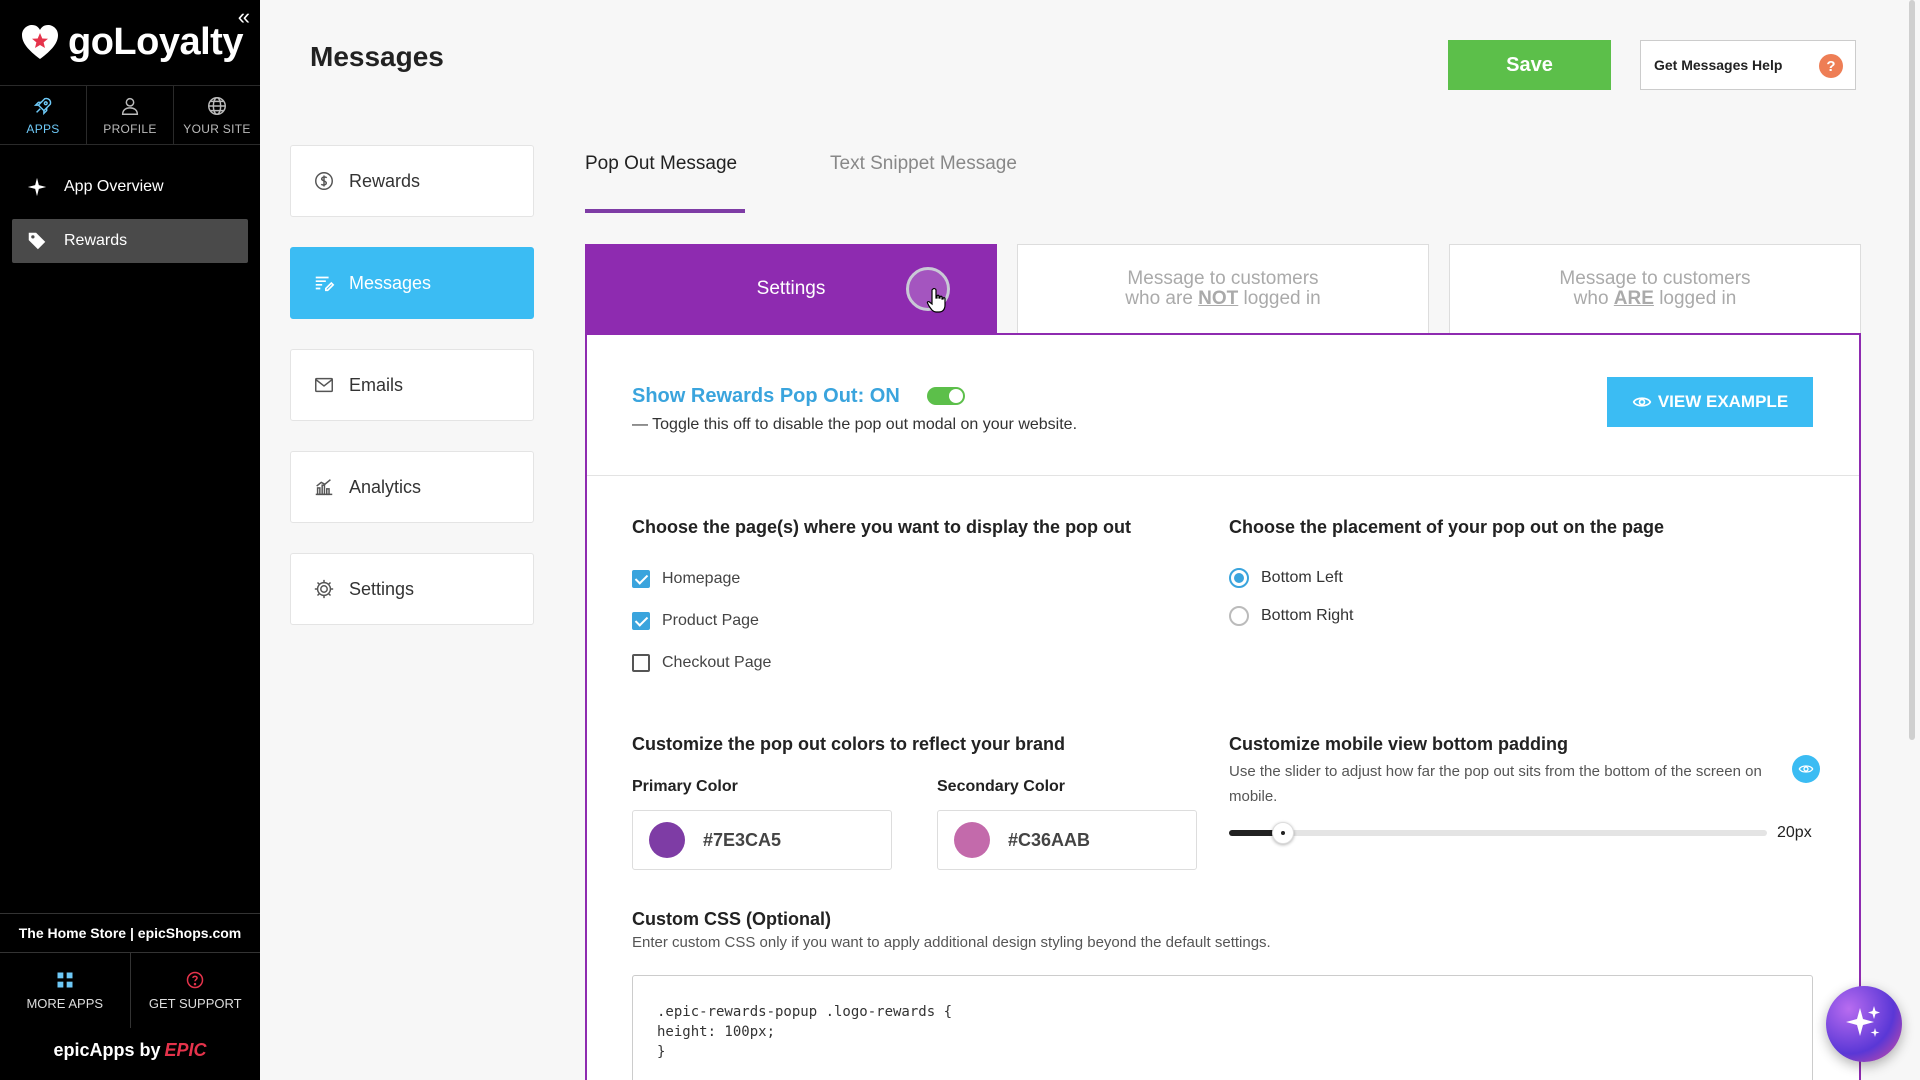  I want to click on message-tabs: Pop Out Message Text Snippet Message, so click(1085, 180).